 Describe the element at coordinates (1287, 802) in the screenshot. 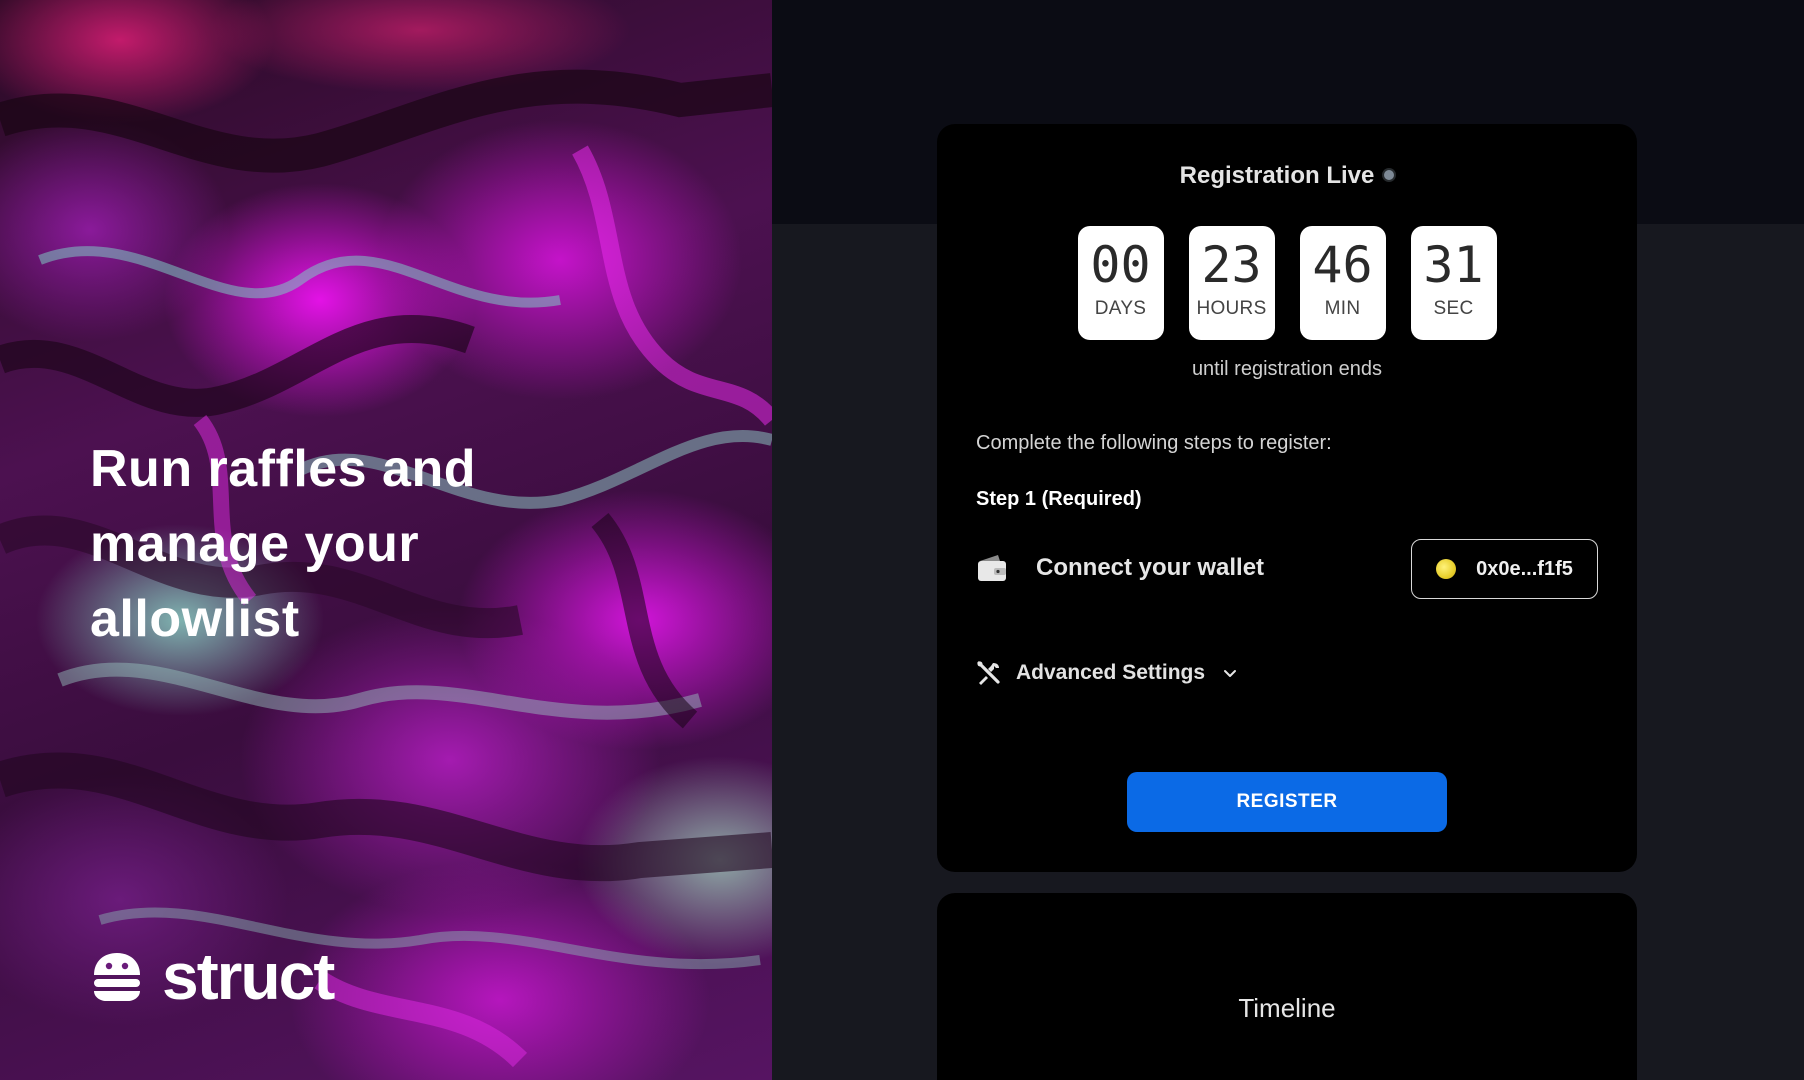

I see `register-button: REGISTER` at that location.